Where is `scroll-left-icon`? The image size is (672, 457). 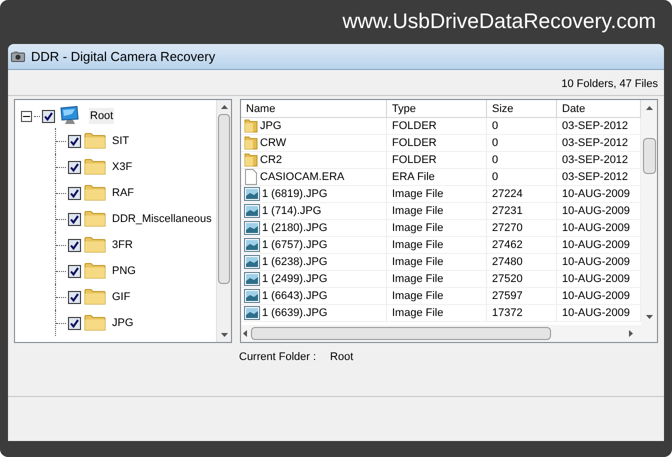 scroll-left-icon is located at coordinates (245, 333).